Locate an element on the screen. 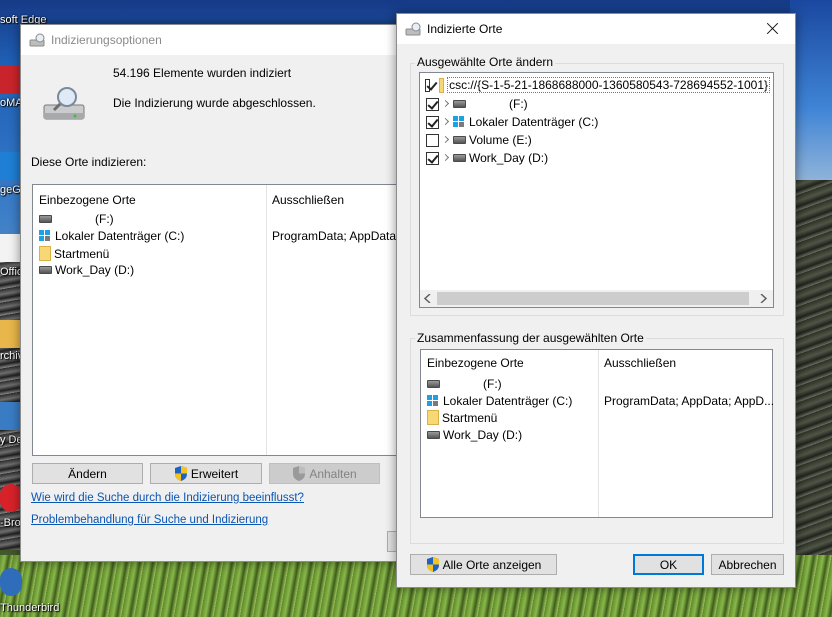  modify-button-label: Ändern is located at coordinates (87, 473).